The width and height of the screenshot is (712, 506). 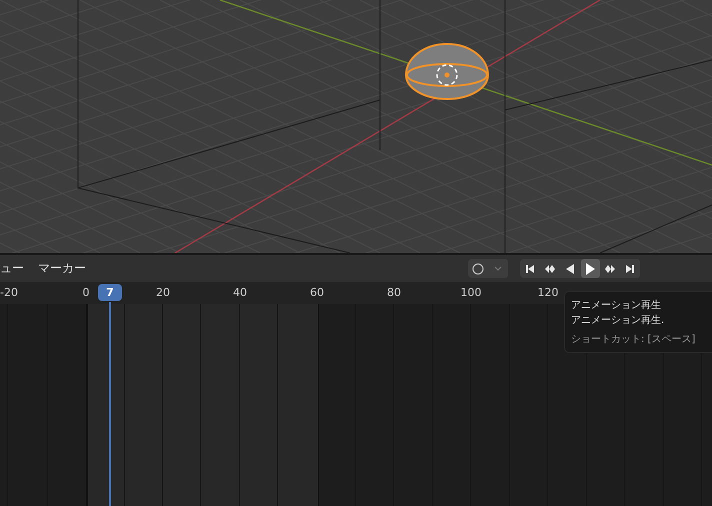 I want to click on tooltip-text: アニメーション再生, so click(x=616, y=305).